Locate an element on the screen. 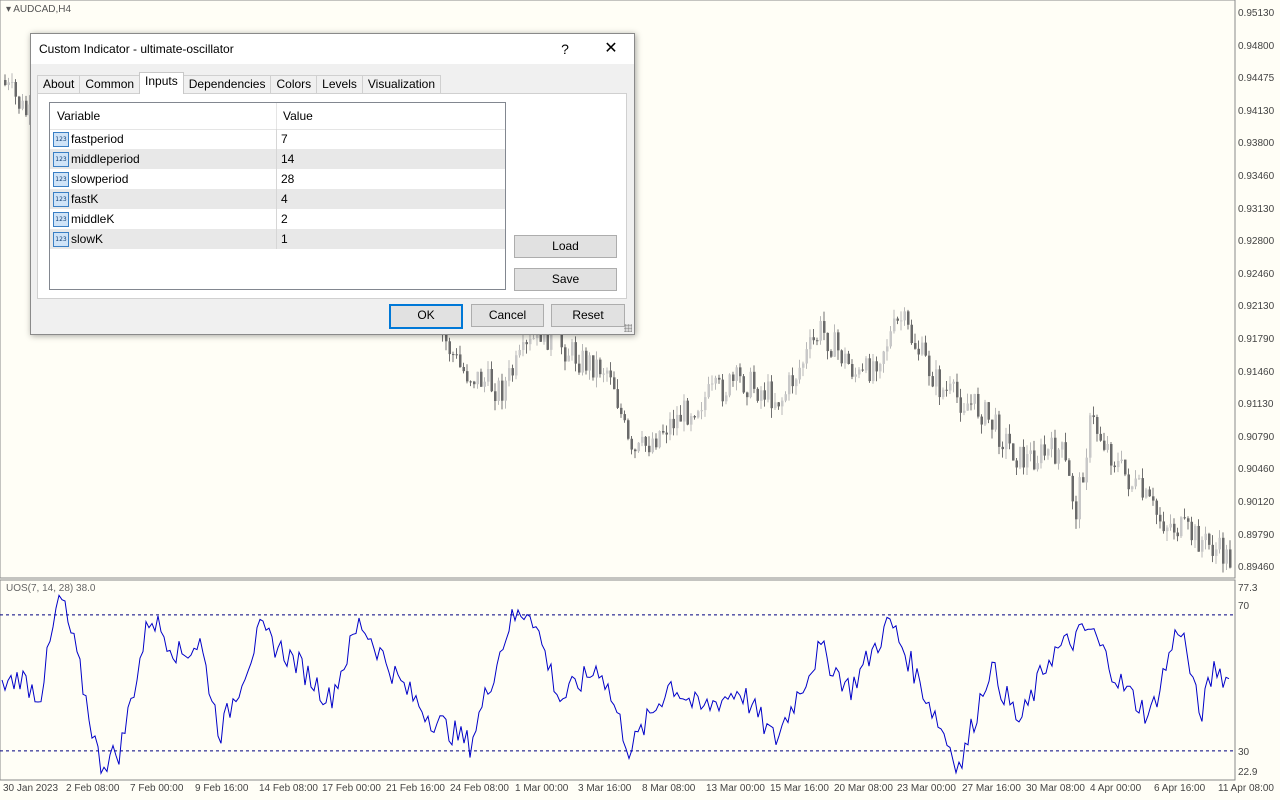 The image size is (1280, 800). cancel-button: Cancel is located at coordinates (507, 315).